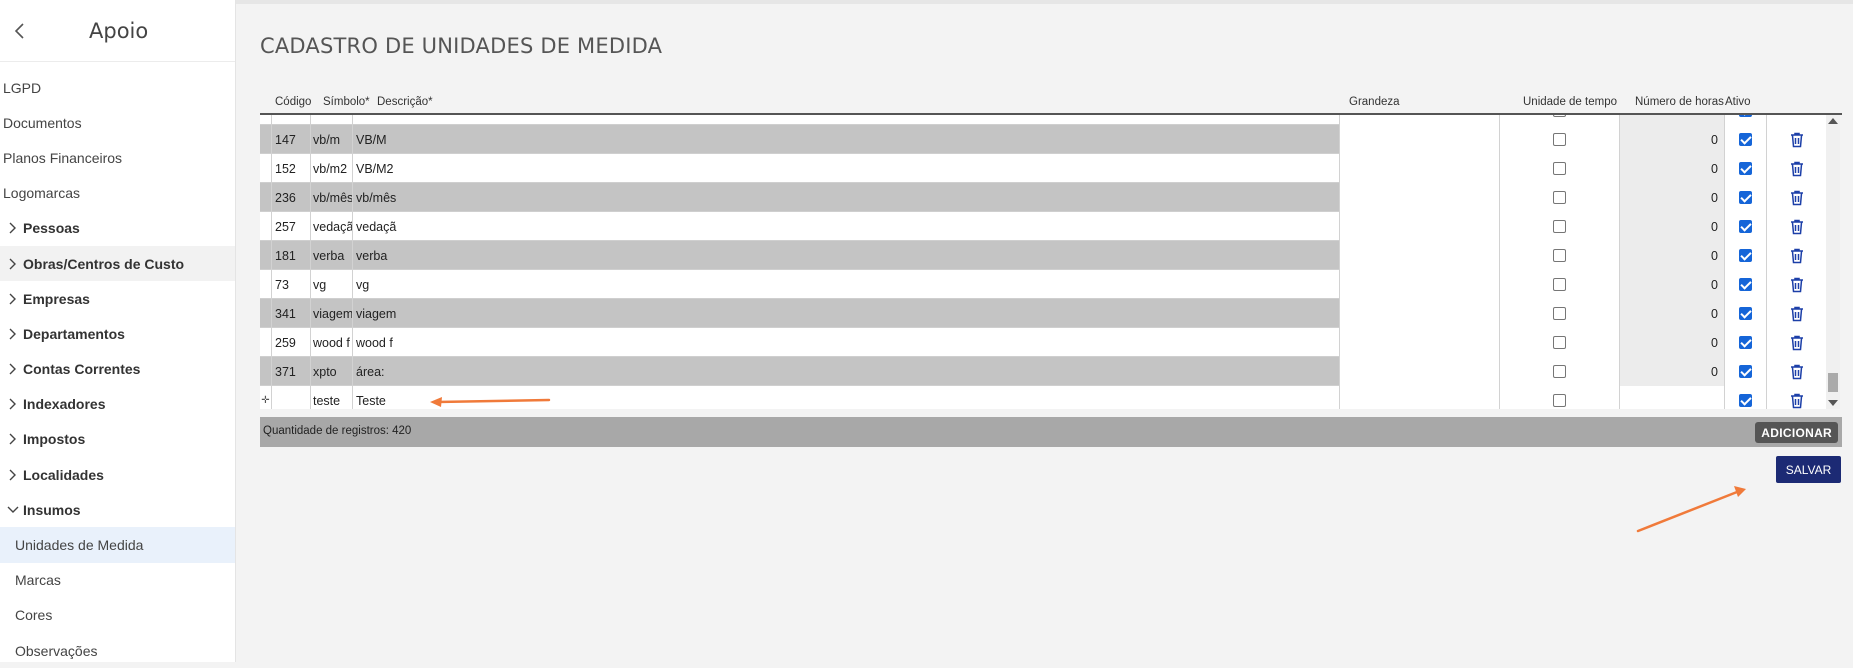  Describe the element at coordinates (291, 139) in the screenshot. I see `cell-codigo: 147` at that location.